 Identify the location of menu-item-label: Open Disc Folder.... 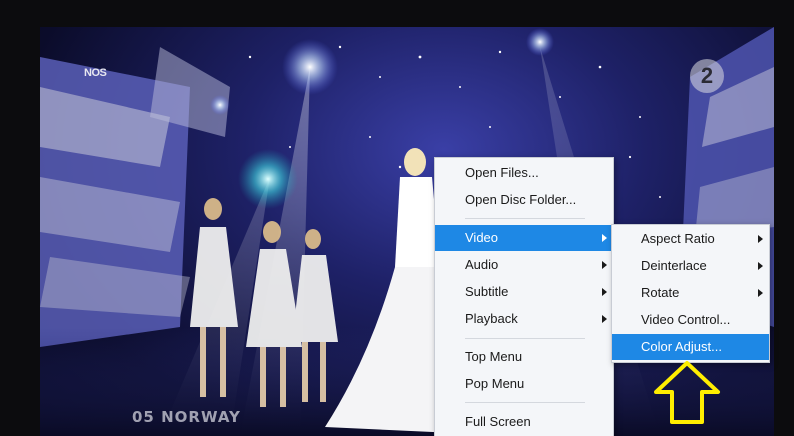
(521, 199).